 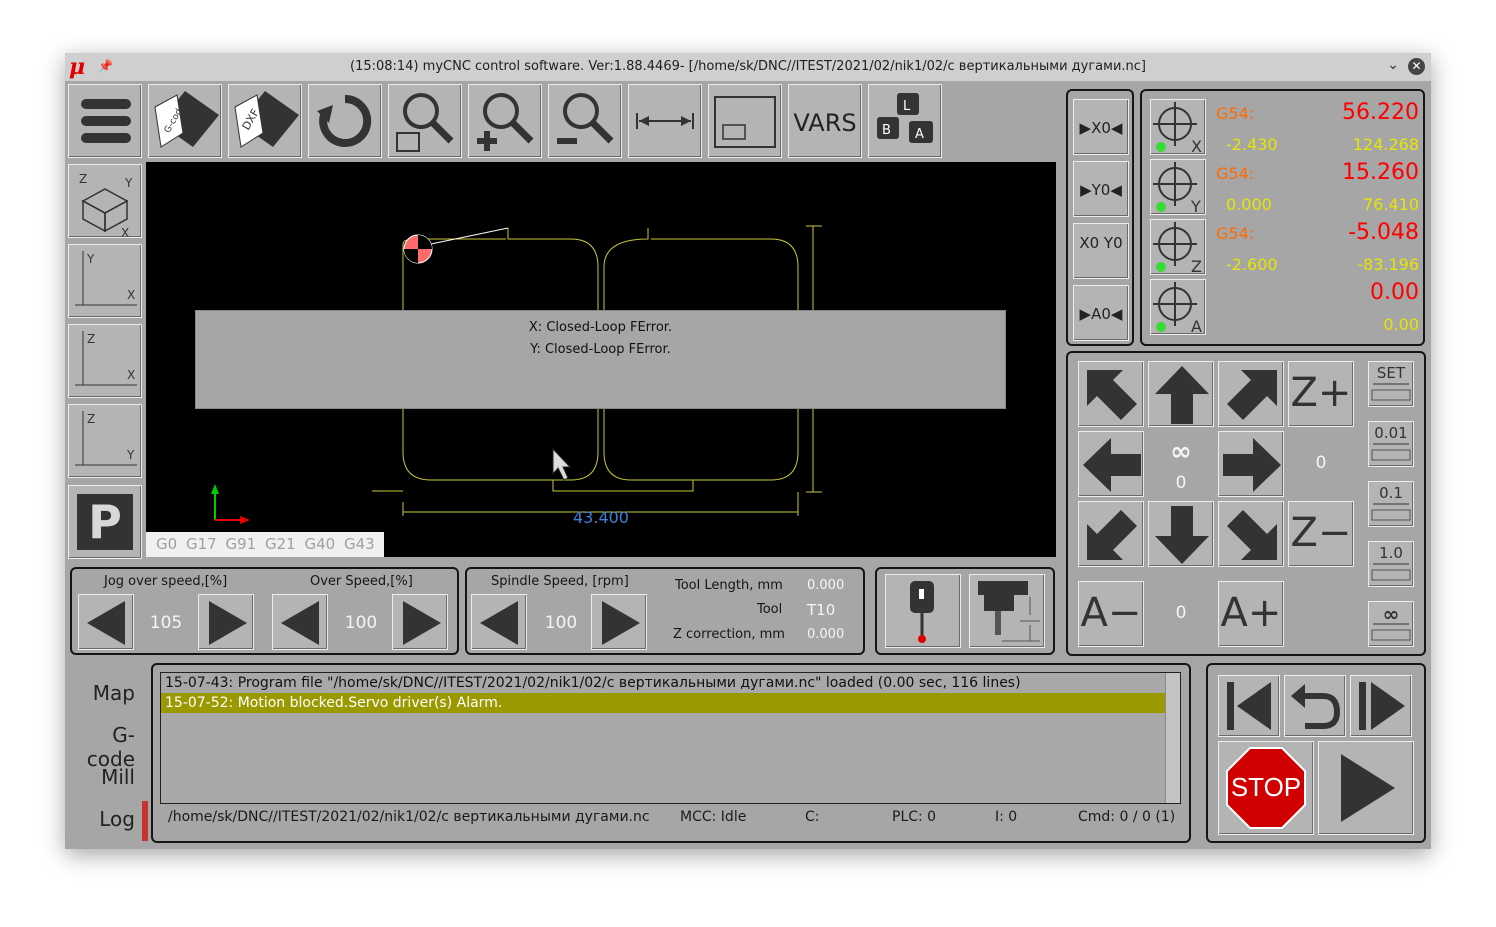 What do you see at coordinates (1393, 65) in the screenshot?
I see `minimize-icon: ⌄` at bounding box center [1393, 65].